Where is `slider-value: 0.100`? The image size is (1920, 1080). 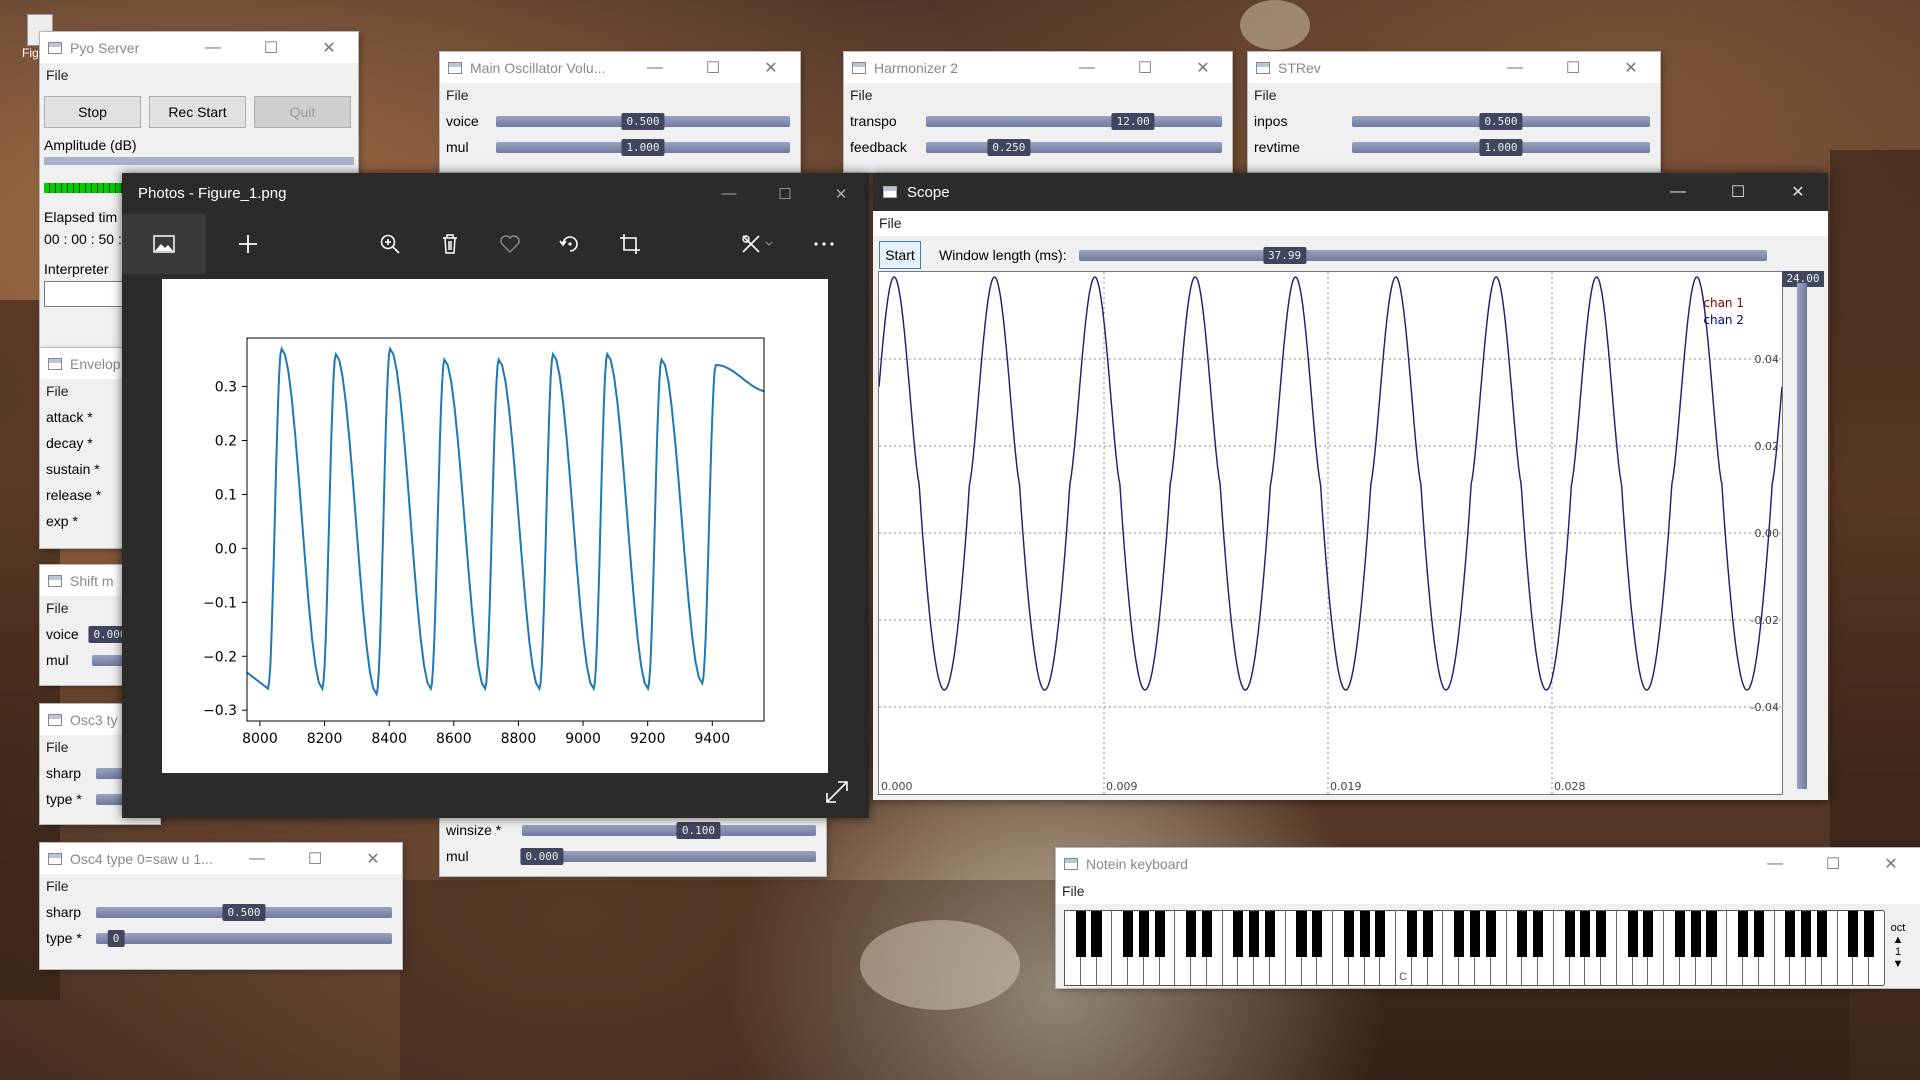 slider-value: 0.100 is located at coordinates (698, 830).